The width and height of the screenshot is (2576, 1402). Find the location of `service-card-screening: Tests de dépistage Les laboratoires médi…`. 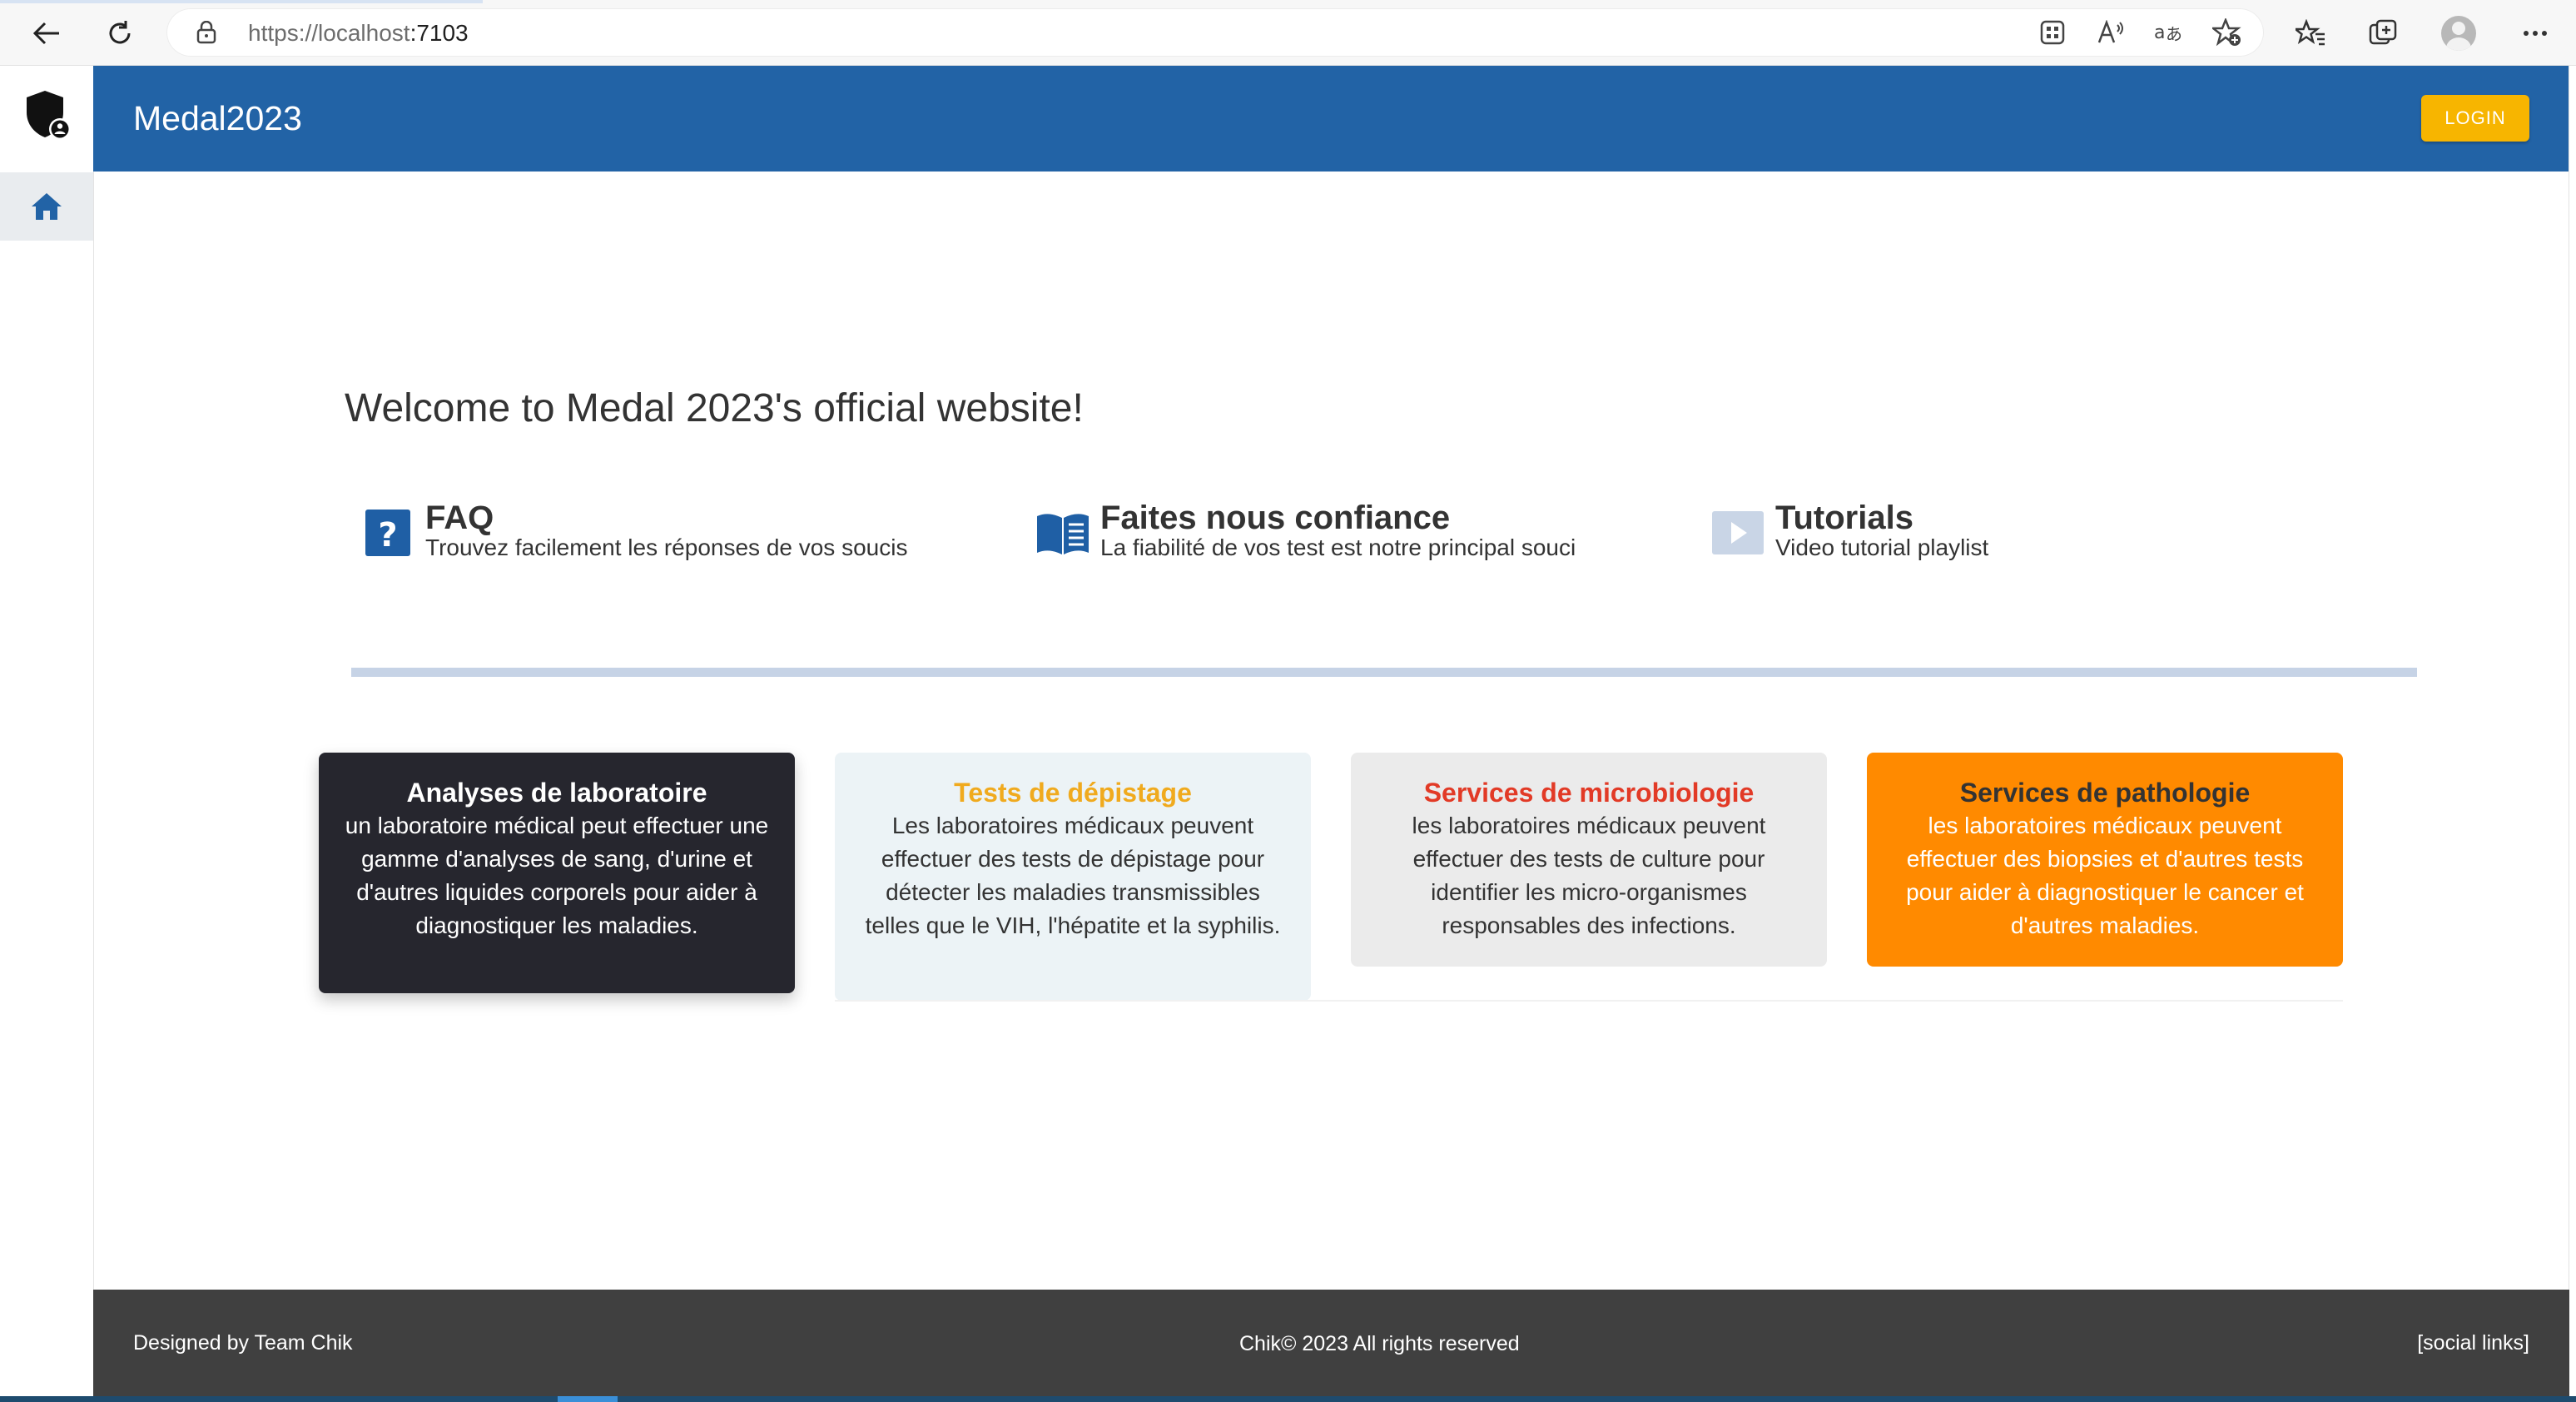

service-card-screening: Tests de dépistage Les laboratoires médi… is located at coordinates (1073, 877).